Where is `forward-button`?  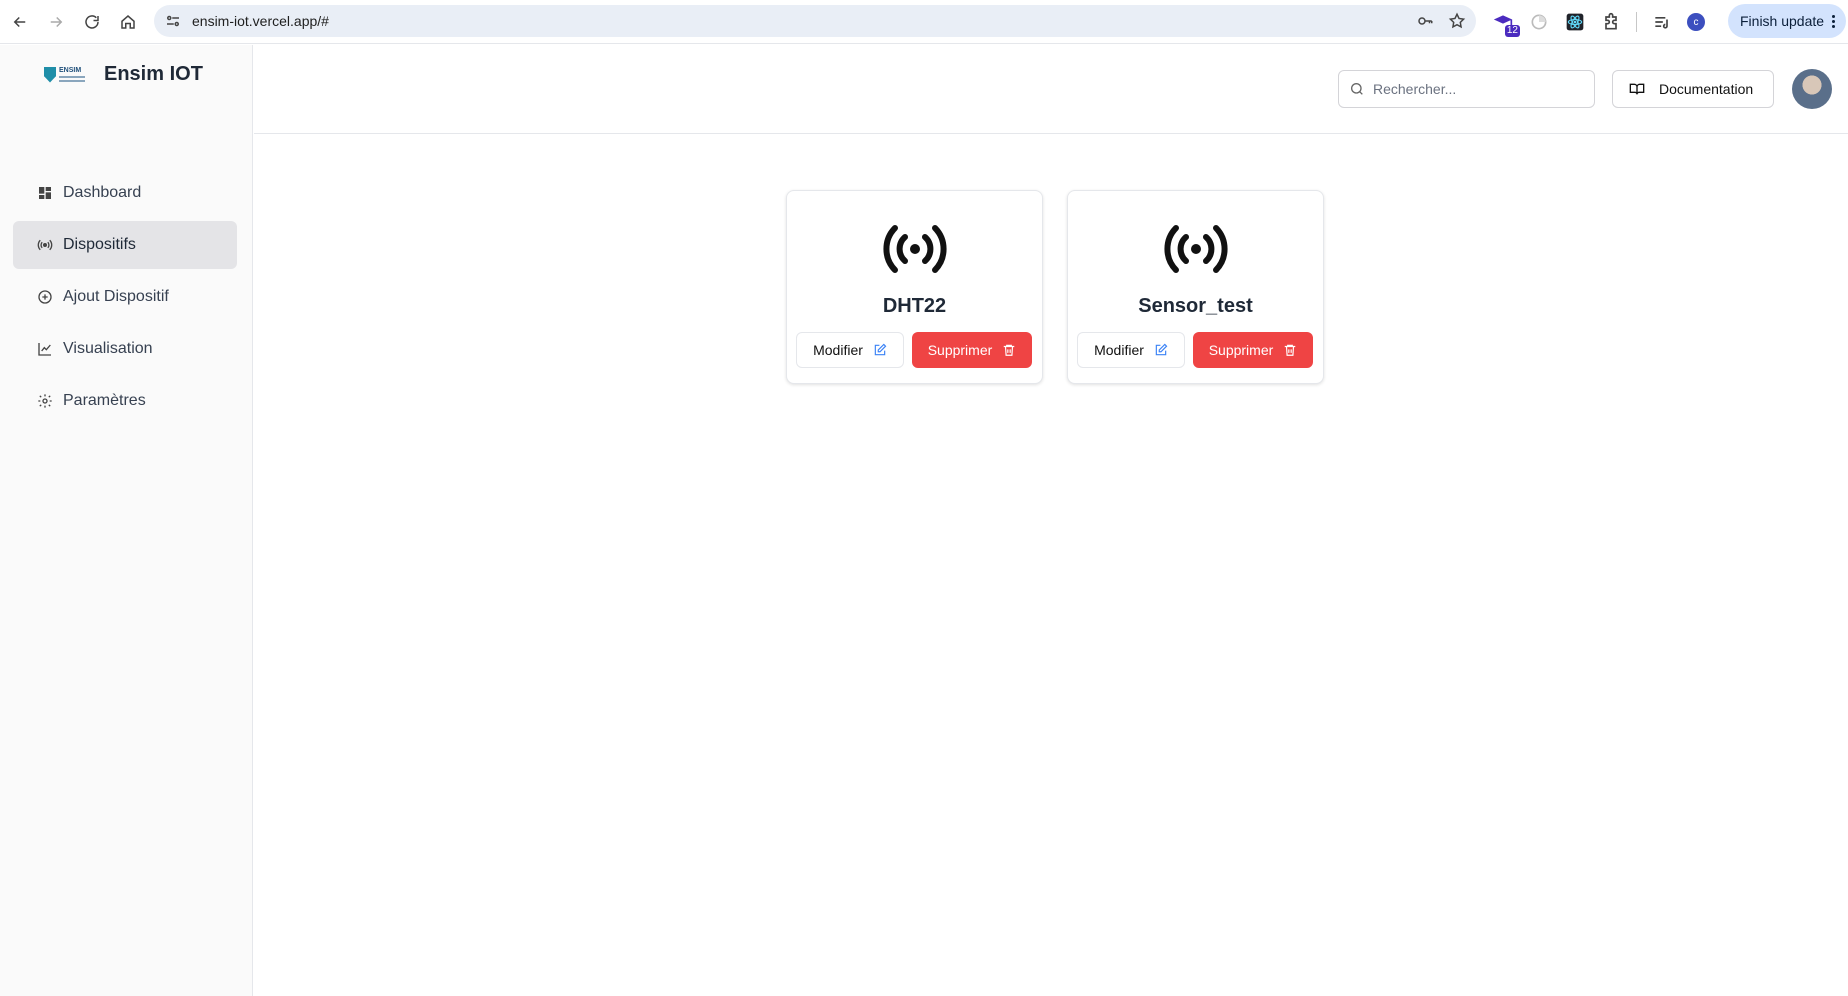
forward-button is located at coordinates (56, 22).